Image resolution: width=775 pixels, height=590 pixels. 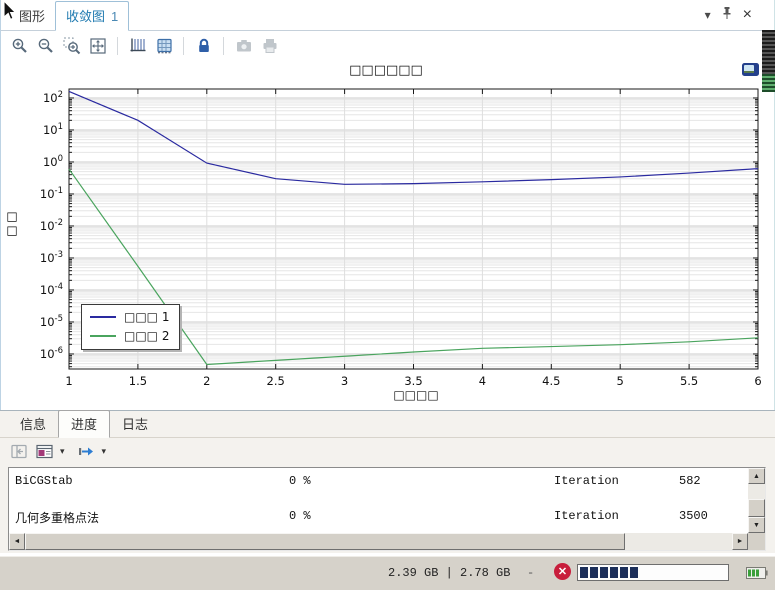 What do you see at coordinates (137, 46) in the screenshot?
I see `axes-icon` at bounding box center [137, 46].